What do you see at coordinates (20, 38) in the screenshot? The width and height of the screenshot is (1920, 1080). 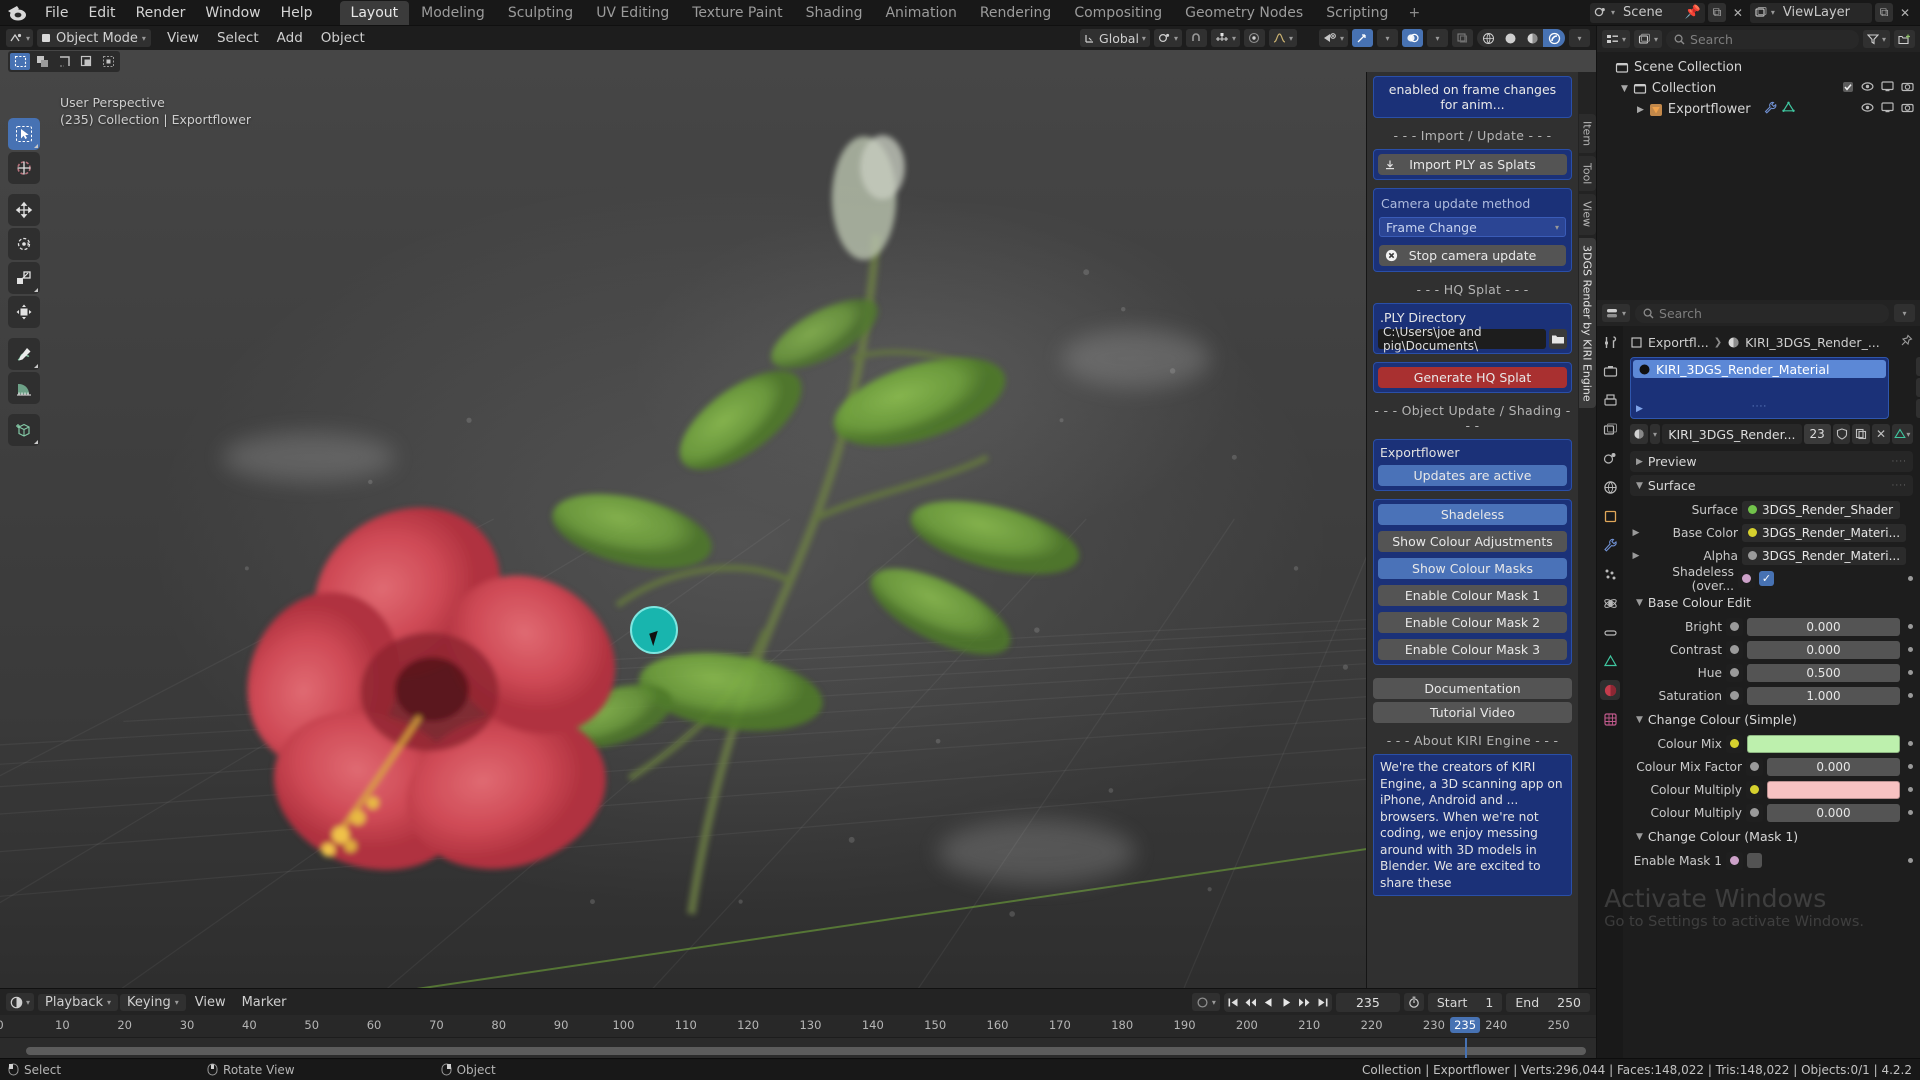 I see `editor-type-selector: ▾` at bounding box center [20, 38].